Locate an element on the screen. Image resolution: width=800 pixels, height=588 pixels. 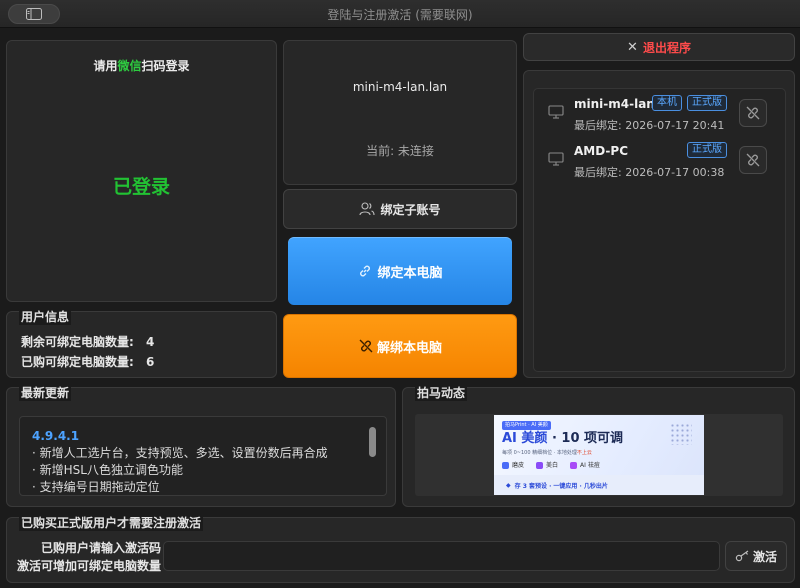
this-pc-badge: 本机 is located at coordinates (667, 103).